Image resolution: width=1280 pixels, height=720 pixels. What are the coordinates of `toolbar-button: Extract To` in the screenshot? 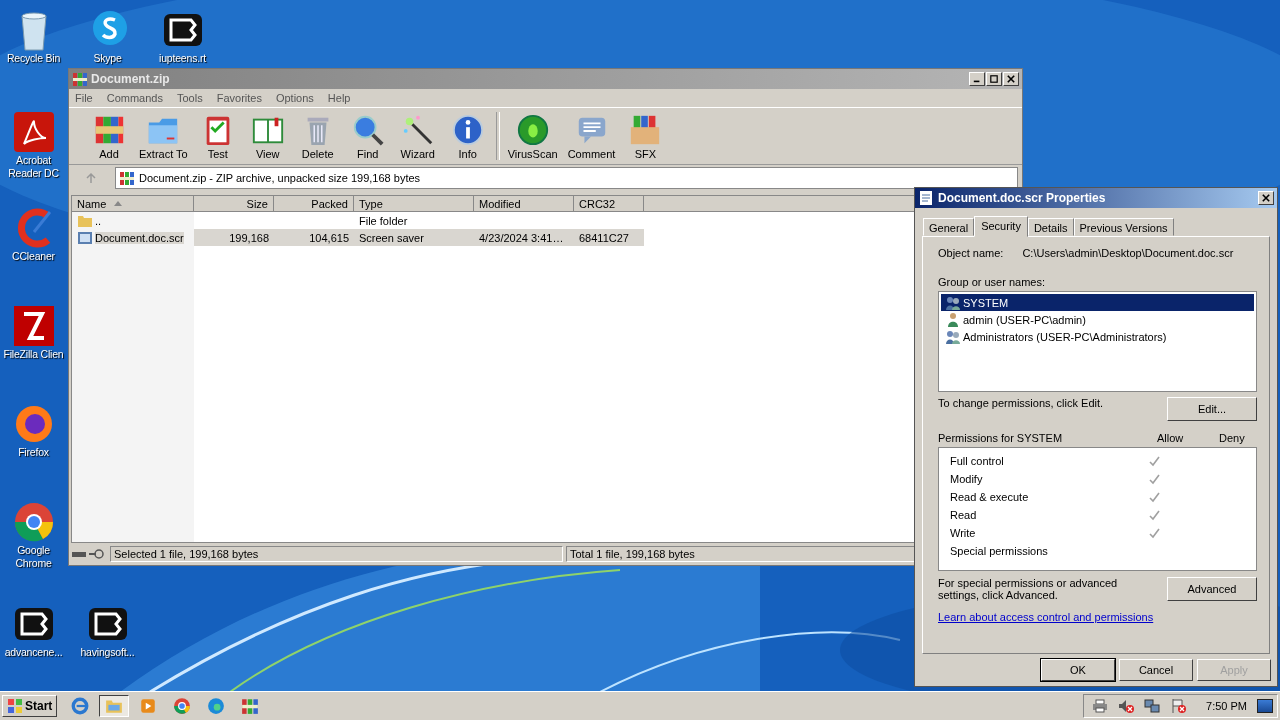 It's located at (163, 136).